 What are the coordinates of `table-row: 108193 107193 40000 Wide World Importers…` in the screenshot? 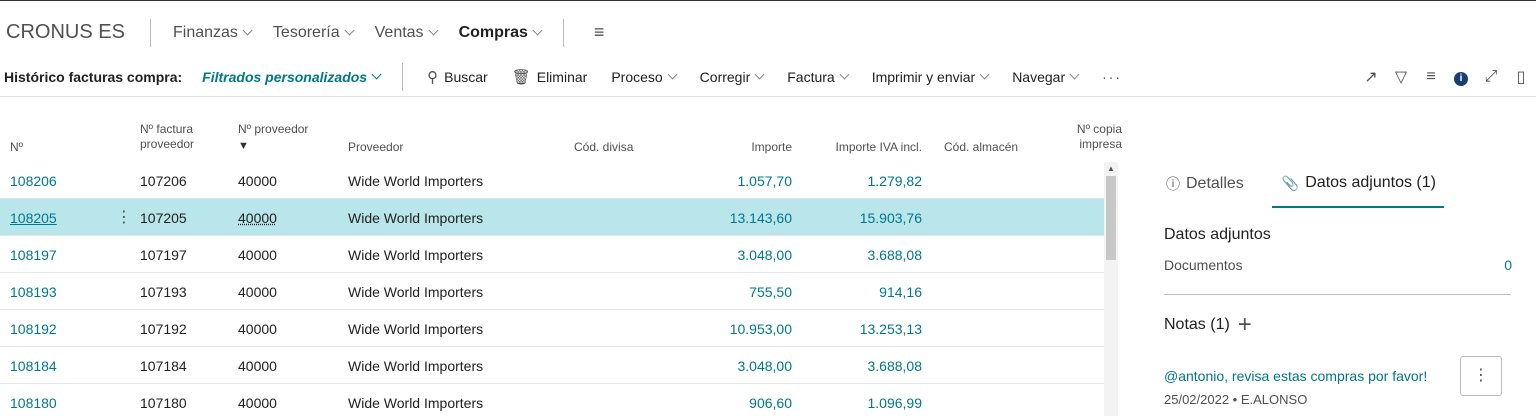 It's located at (552, 291).